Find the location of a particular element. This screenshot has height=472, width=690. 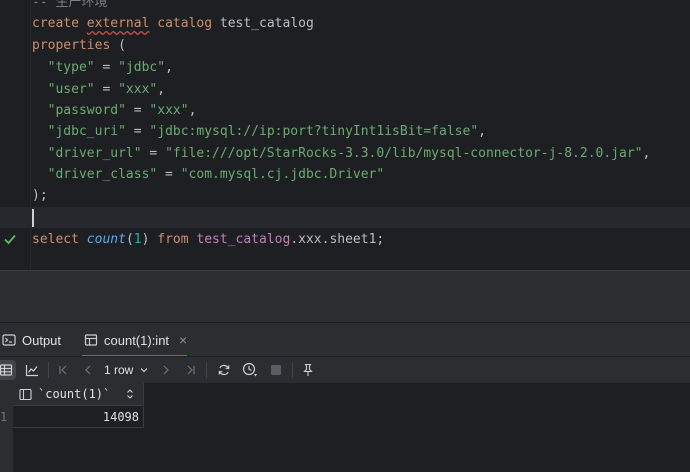

property-key: "password" is located at coordinates (86, 110).